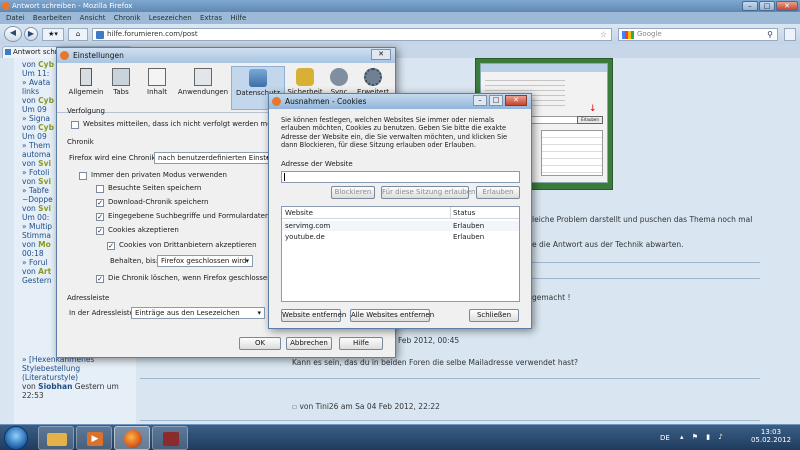 This screenshot has width=800, height=450. Describe the element at coordinates (464, 213) in the screenshot. I see `col-status: Status` at that location.